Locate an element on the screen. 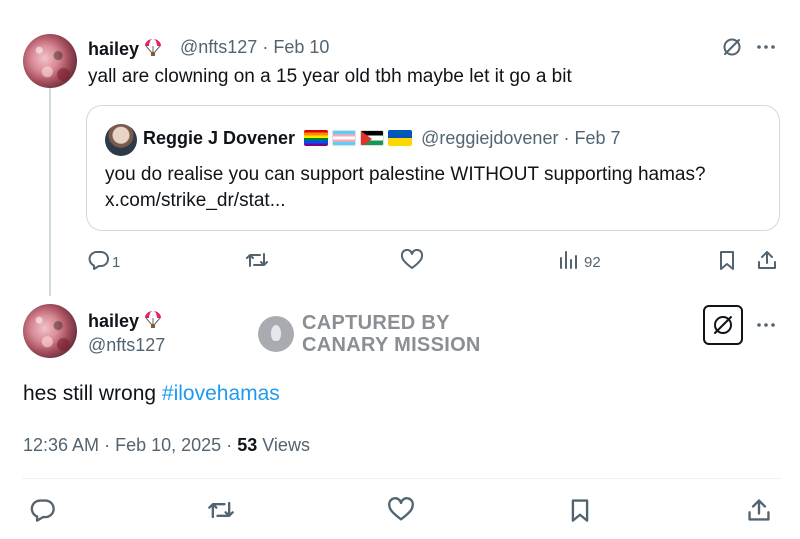  quoted-header: Reggie J Dovener @reggiejdovener · Feb 7 is located at coordinates (382, 138).